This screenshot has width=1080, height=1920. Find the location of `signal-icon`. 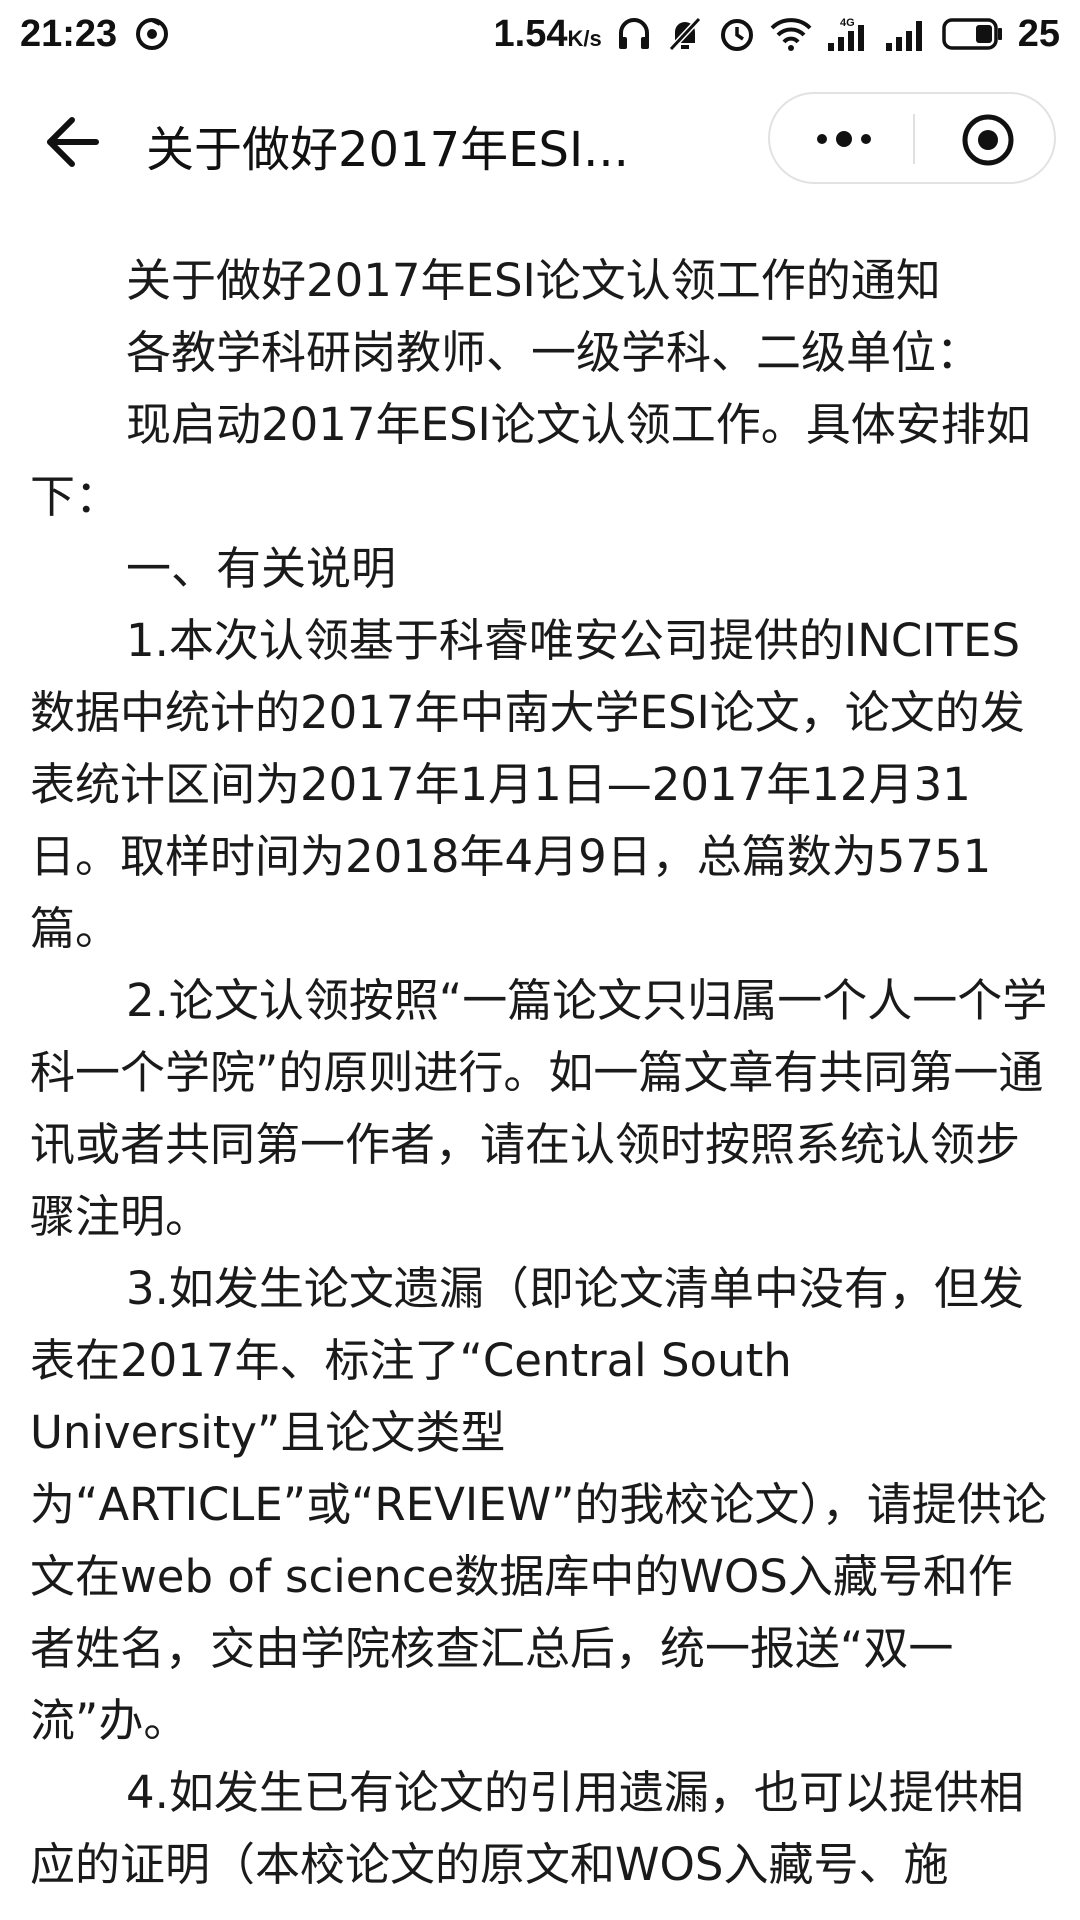

signal-icon is located at coordinates (906, 34).